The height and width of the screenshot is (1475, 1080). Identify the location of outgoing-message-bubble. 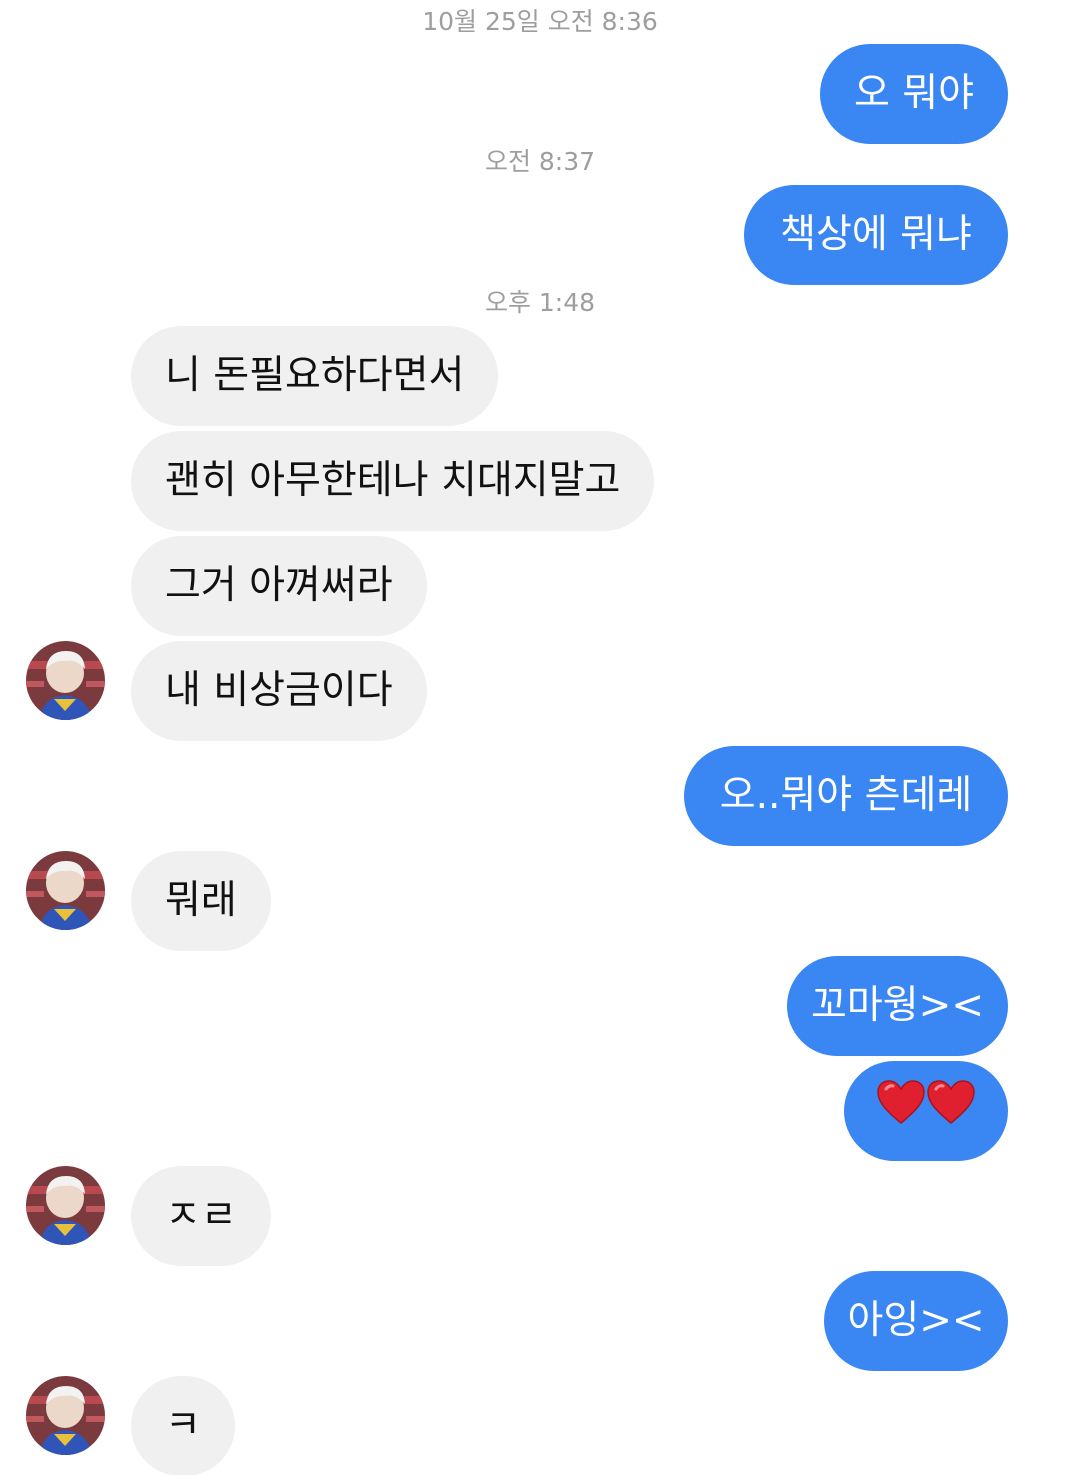
(926, 1111).